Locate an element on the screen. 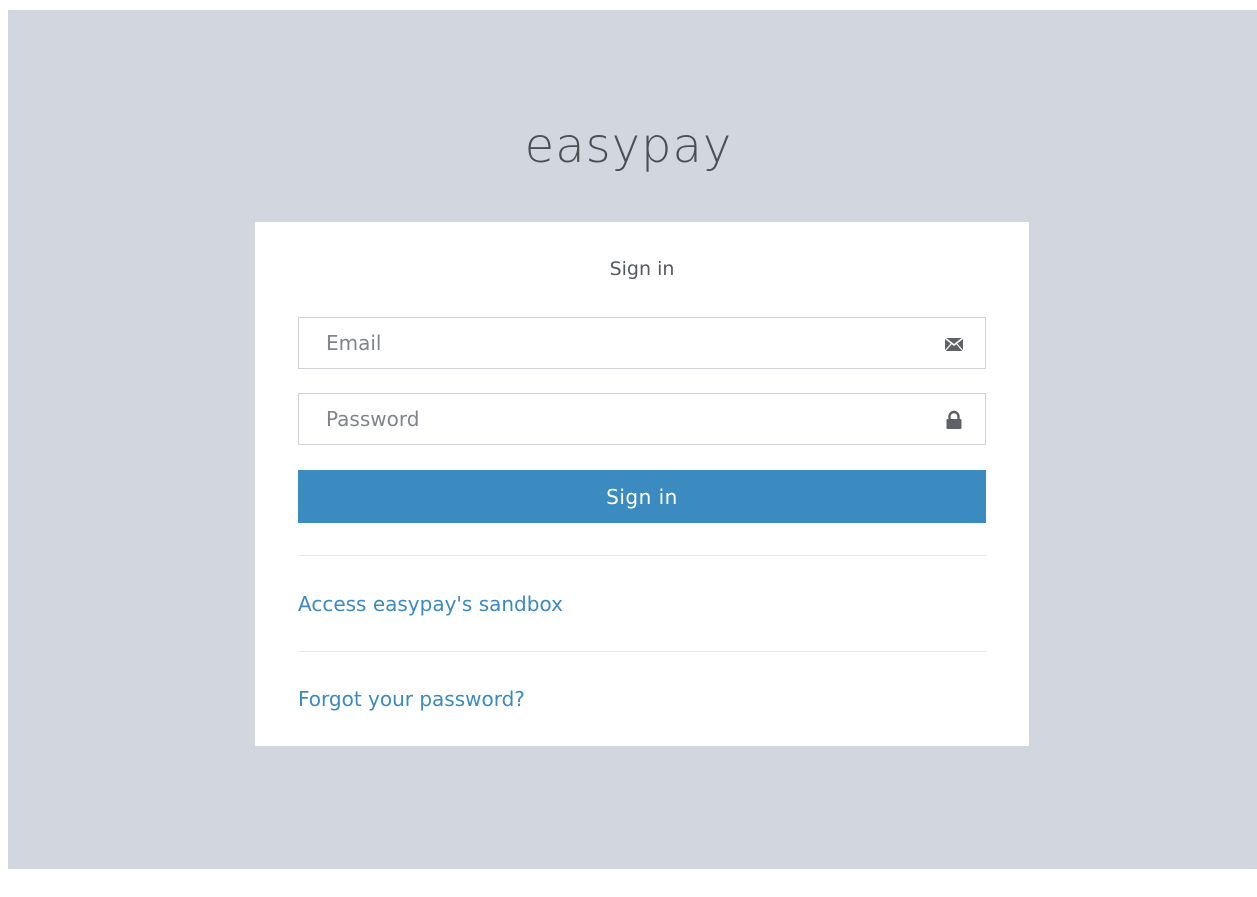  password-field-wrapper is located at coordinates (642, 419).